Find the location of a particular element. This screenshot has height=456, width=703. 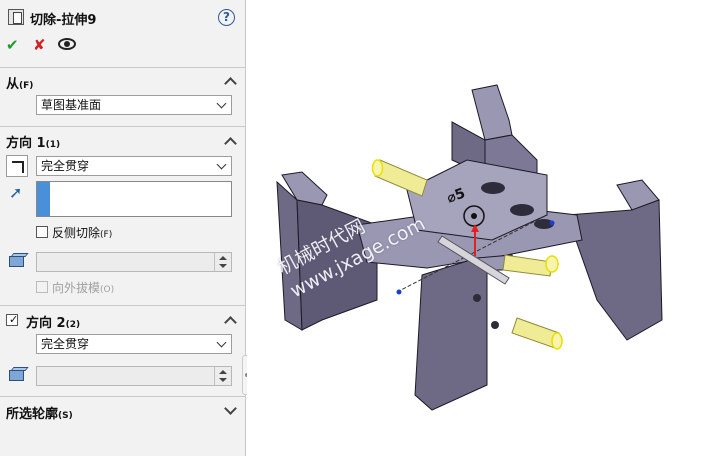

from-condition-value: 草图基准面 is located at coordinates (71, 105).